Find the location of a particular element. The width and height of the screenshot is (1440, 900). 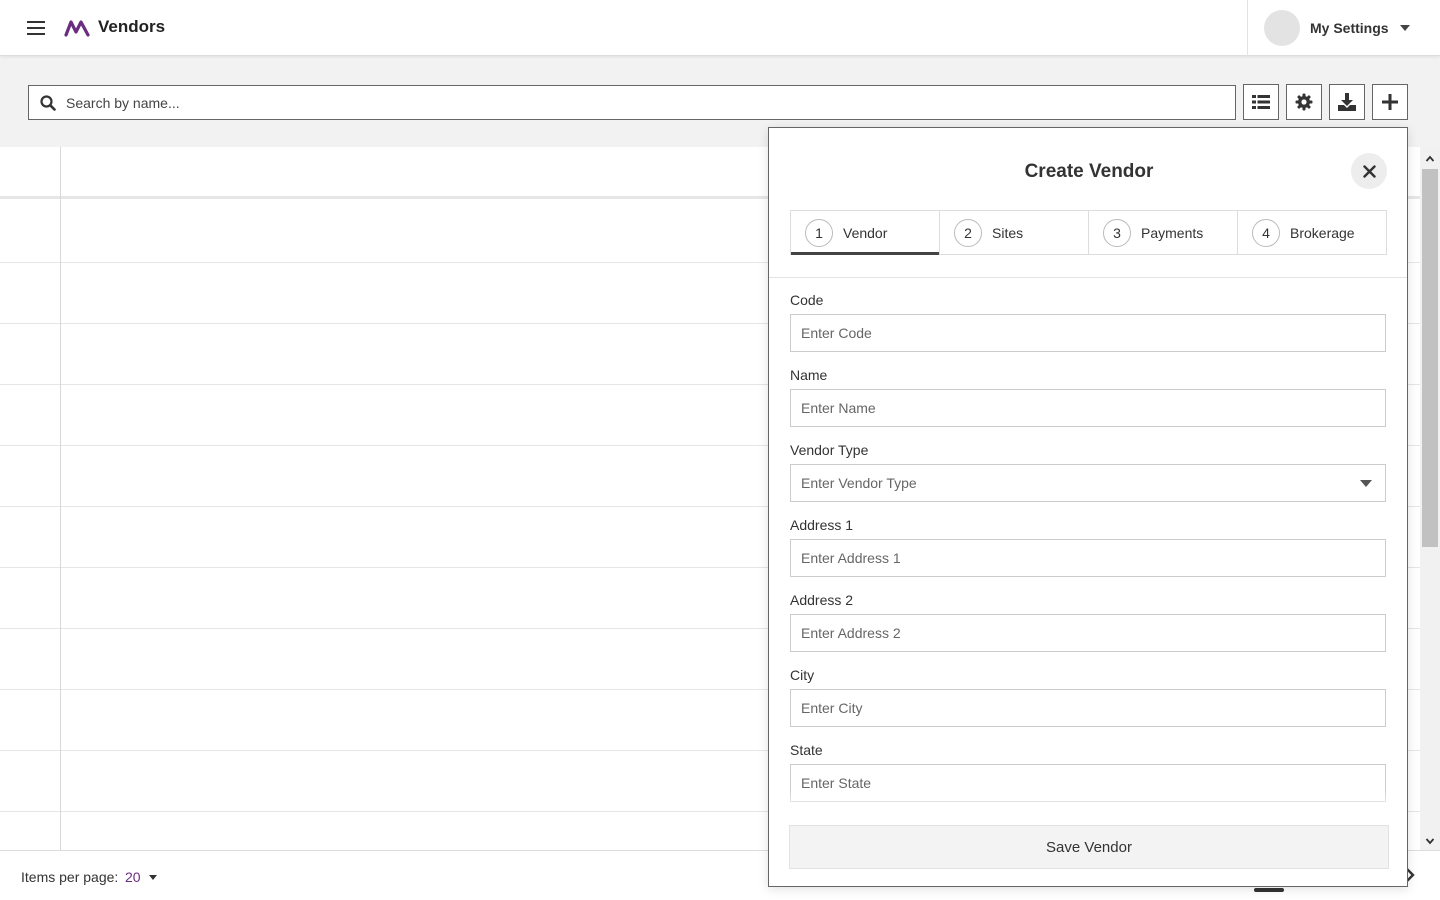

step-label: Brokerage is located at coordinates (1322, 232).